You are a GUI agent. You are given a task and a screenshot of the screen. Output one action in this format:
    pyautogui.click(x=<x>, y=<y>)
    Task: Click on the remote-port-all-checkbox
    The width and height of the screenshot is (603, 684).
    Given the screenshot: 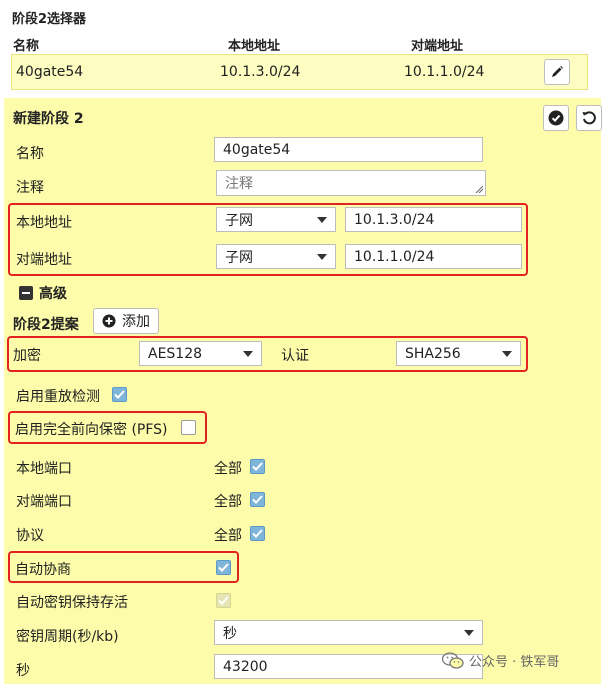 What is the action you would take?
    pyautogui.click(x=257, y=499)
    